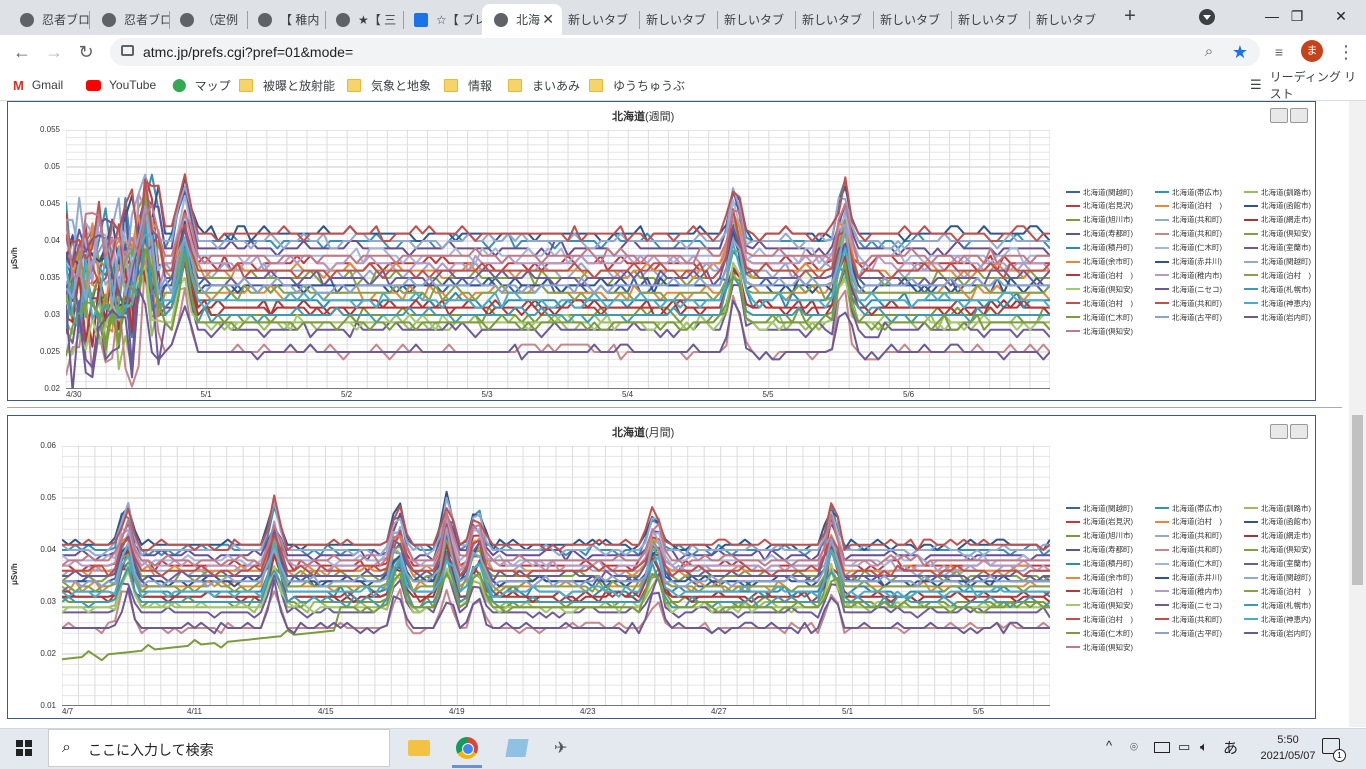 This screenshot has width=1366, height=769. Describe the element at coordinates (1279, 52) in the screenshot. I see `media-control-icon: ≡` at that location.